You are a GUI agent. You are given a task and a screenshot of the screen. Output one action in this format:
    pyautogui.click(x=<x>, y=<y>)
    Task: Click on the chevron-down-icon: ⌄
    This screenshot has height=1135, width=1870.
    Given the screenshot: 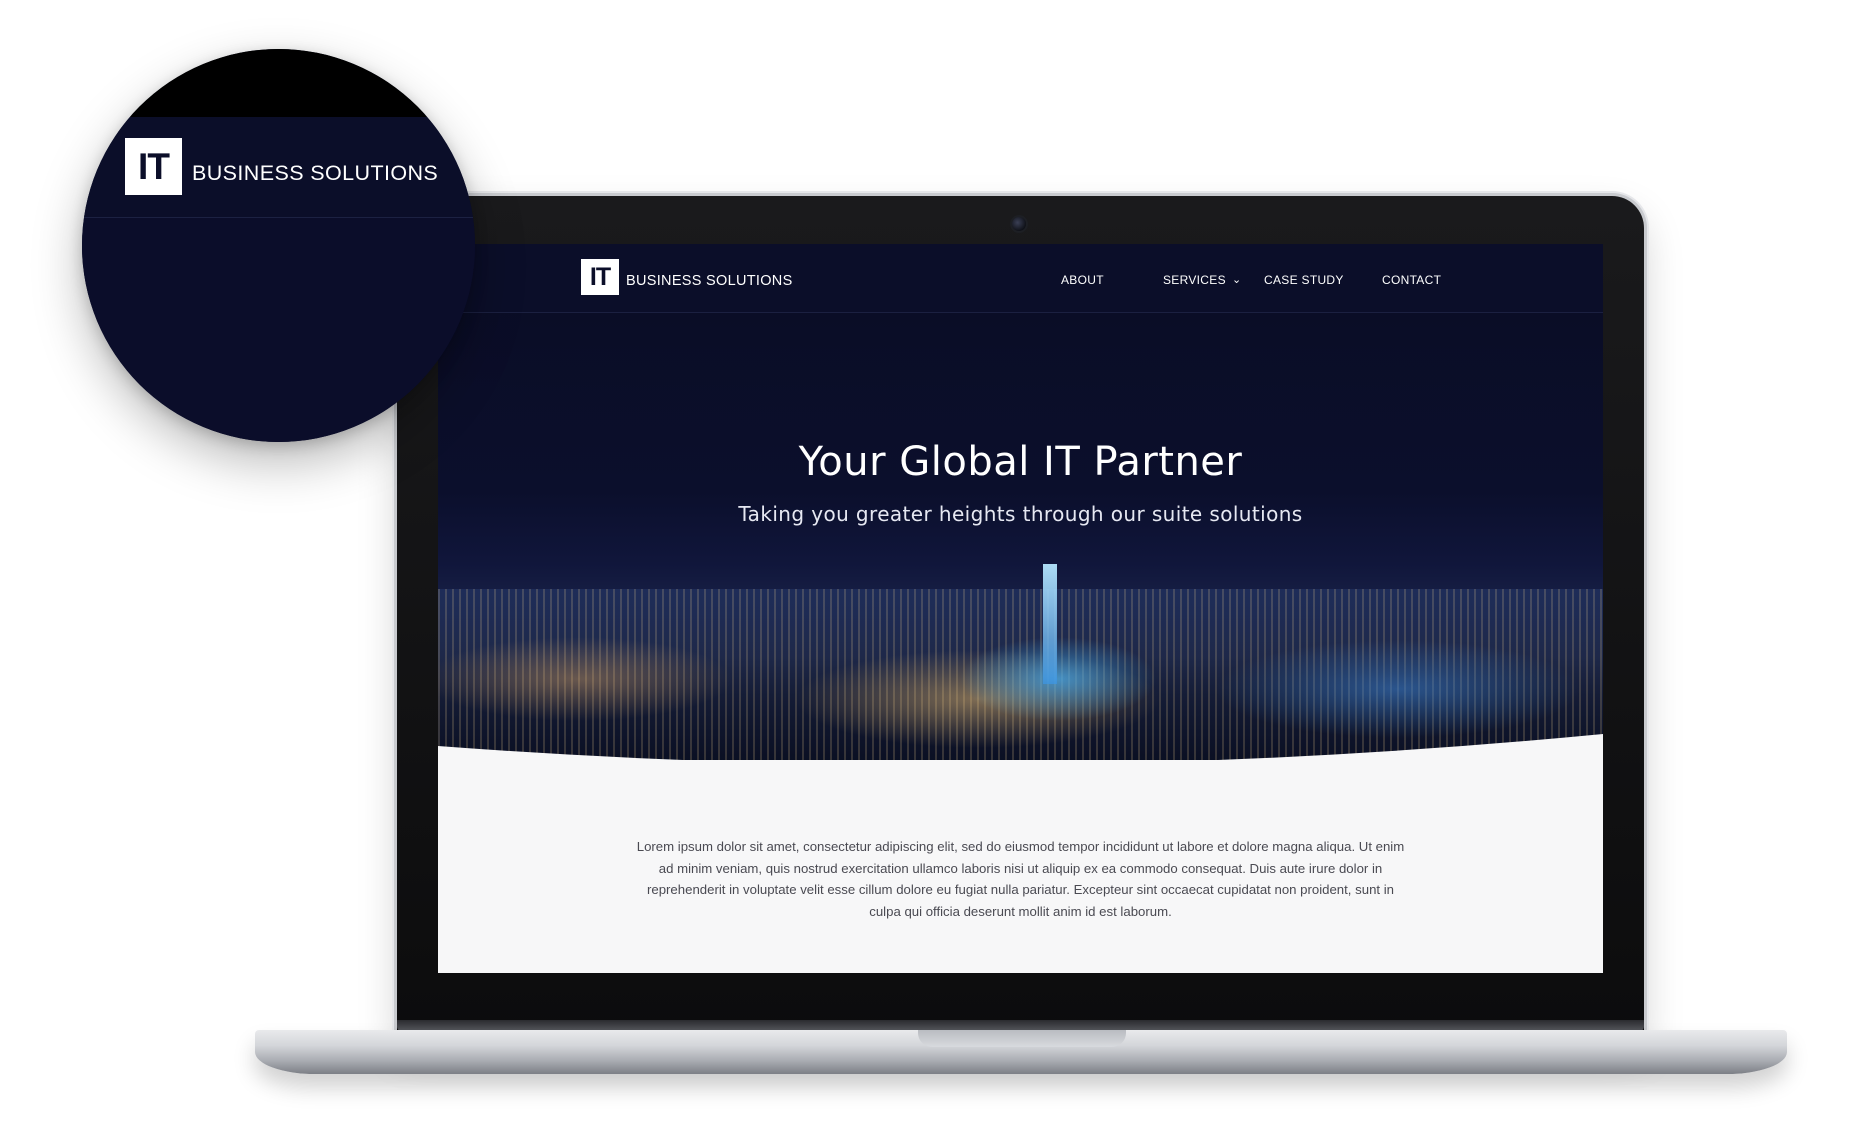 What is the action you would take?
    pyautogui.click(x=1236, y=279)
    